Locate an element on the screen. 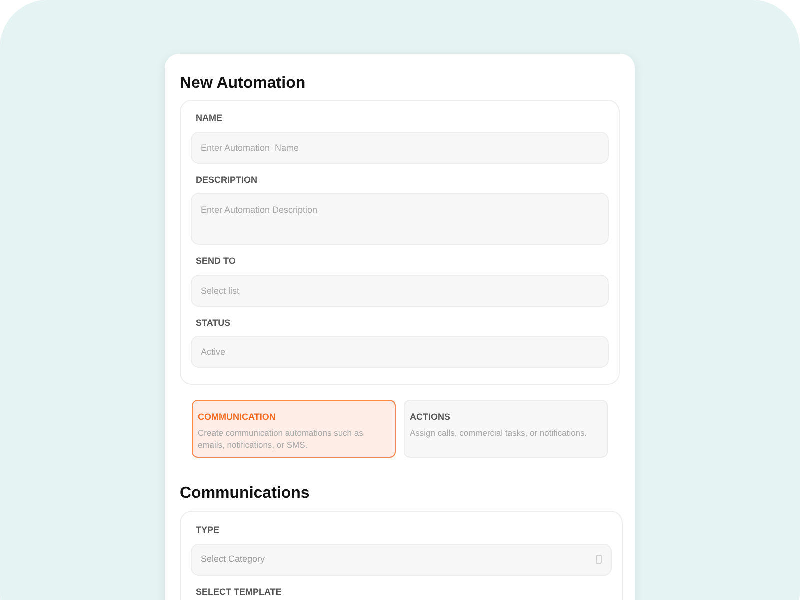  field-label: SEND TO is located at coordinates (216, 261).